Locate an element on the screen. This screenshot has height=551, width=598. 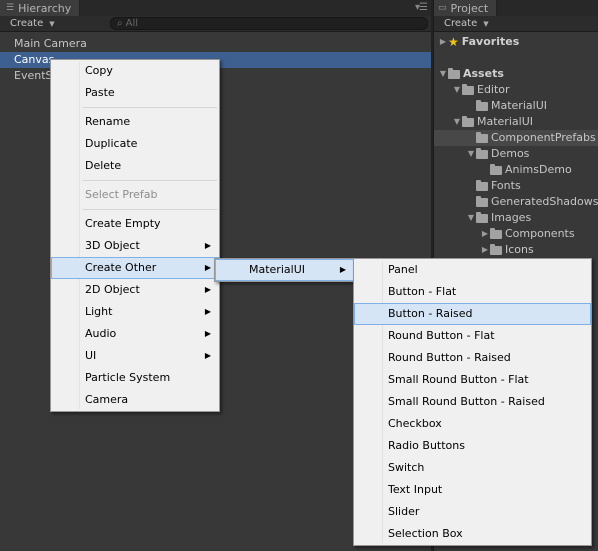
tree-item-animsdemo: AnimsDemo is located at coordinates (516, 170).